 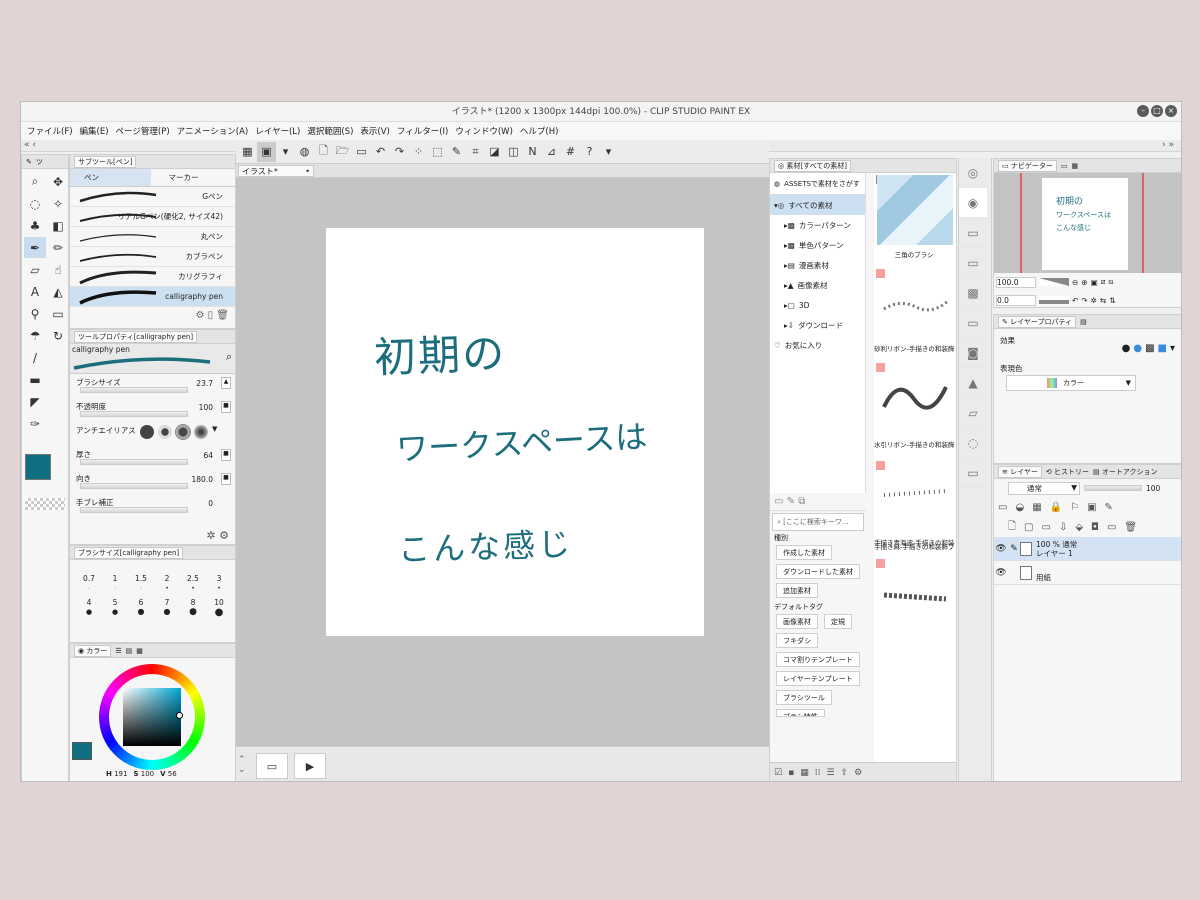 I want to click on size-option: 1.5 ·, so click(x=141, y=583).